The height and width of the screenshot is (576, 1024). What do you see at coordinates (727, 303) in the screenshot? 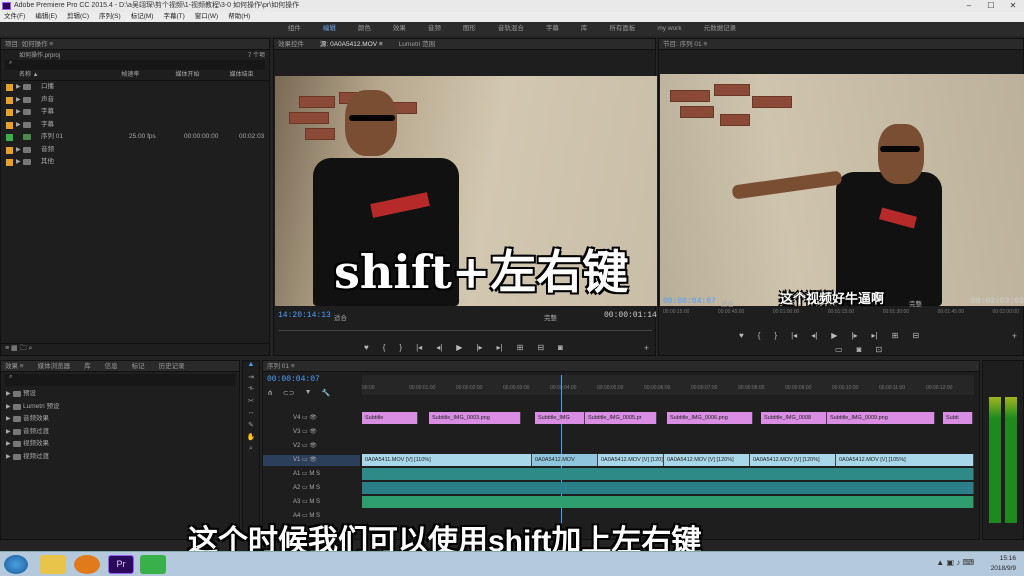
I see `program-fit-select: 适合` at bounding box center [727, 303].